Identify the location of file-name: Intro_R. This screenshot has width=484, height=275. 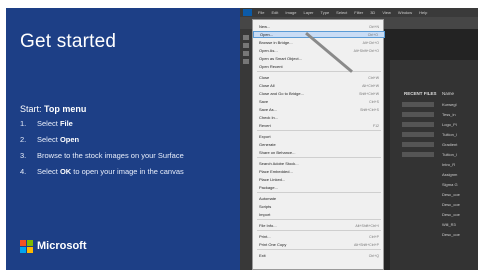
(448, 164).